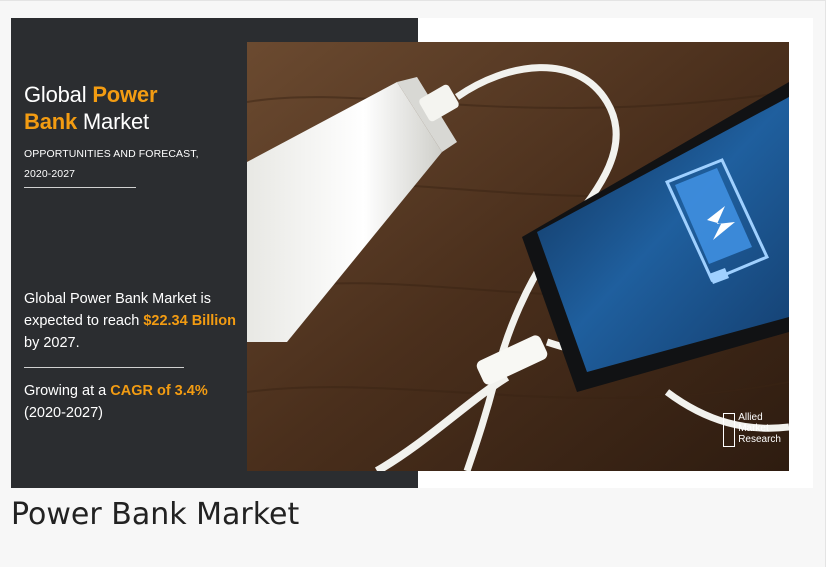 The width and height of the screenshot is (826, 567). Describe the element at coordinates (58, 94) in the screenshot. I see `title-text: Global` at that location.